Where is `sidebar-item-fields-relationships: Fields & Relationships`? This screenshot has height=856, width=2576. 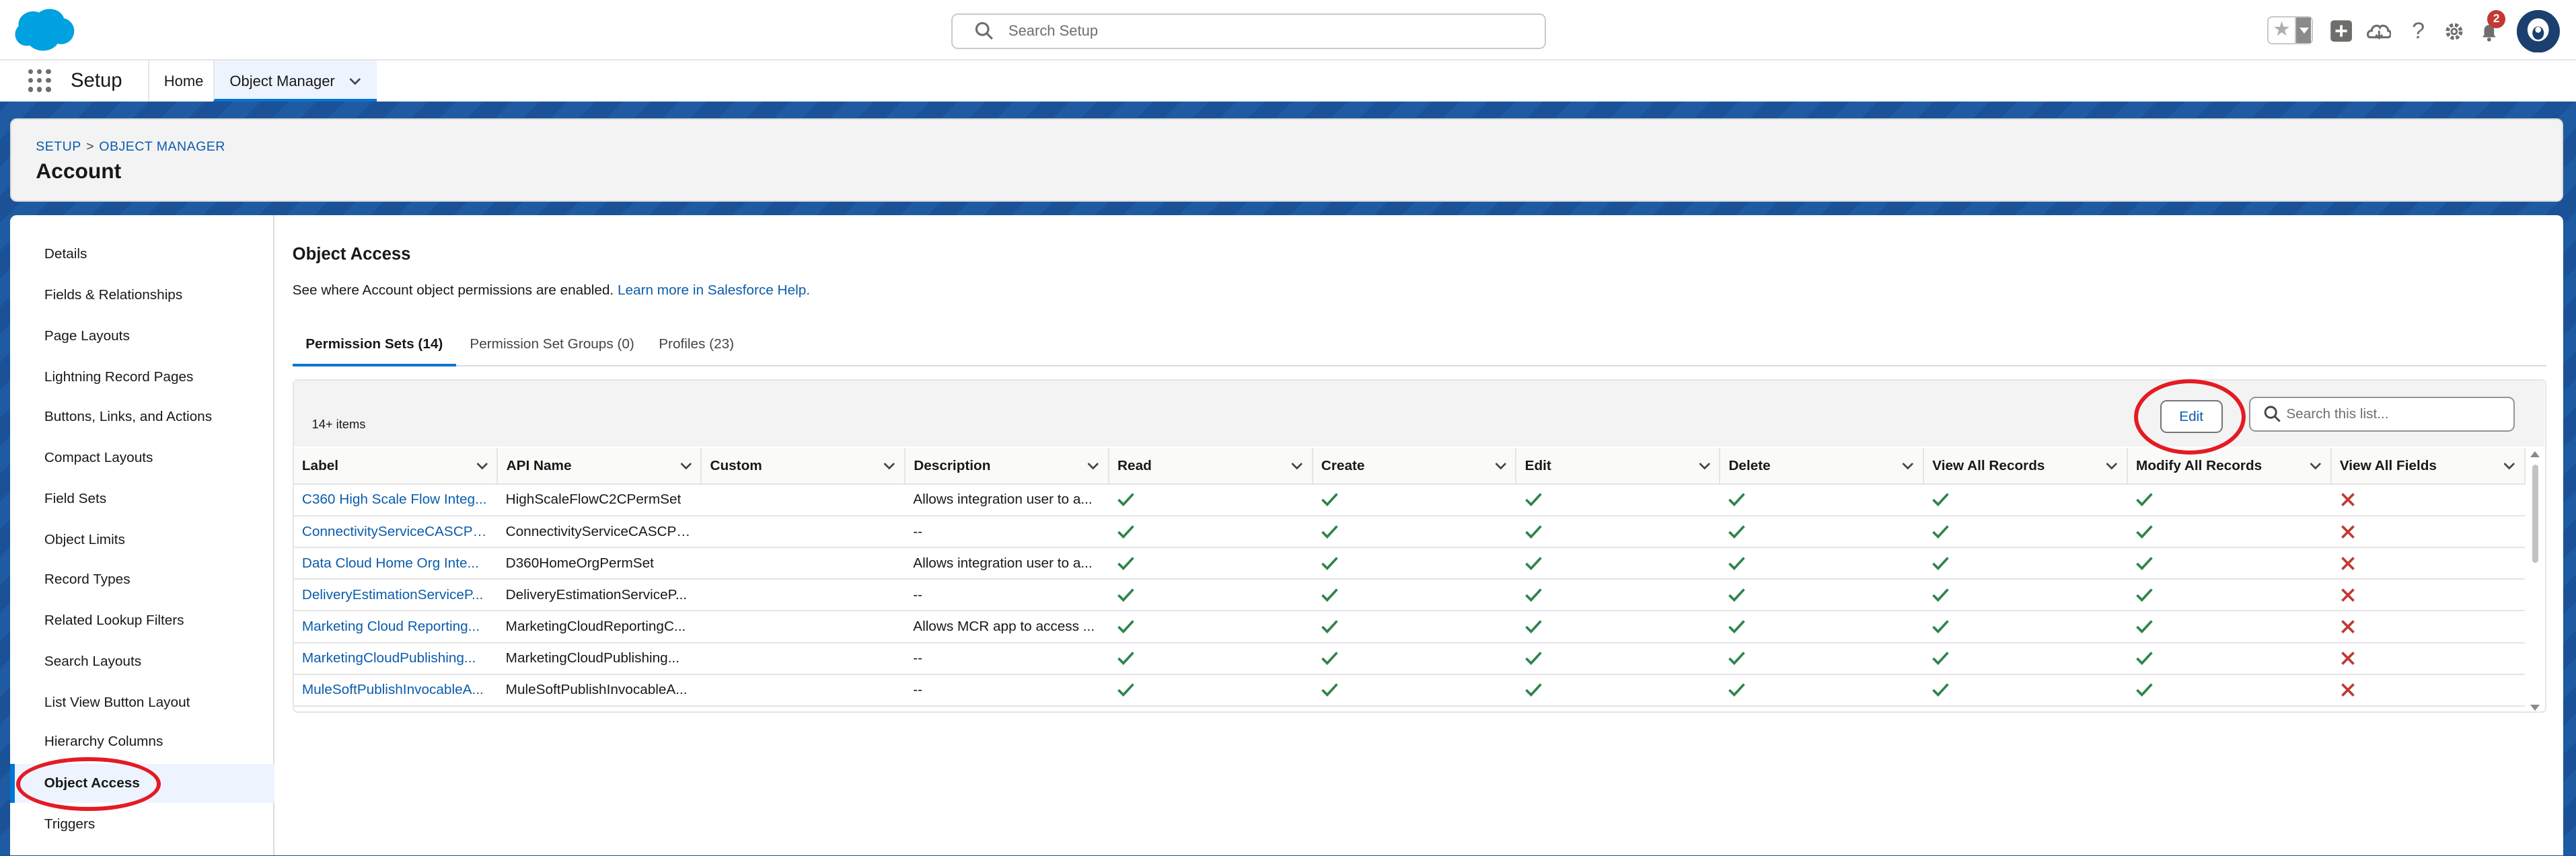 sidebar-item-fields-relationships: Fields & Relationships is located at coordinates (142, 295).